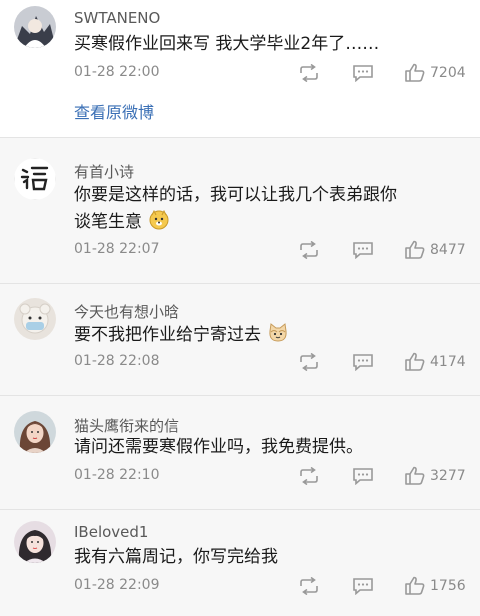 Image resolution: width=480 pixels, height=616 pixels. Describe the element at coordinates (117, 249) in the screenshot. I see `comment-time: 01-28 22:07` at that location.